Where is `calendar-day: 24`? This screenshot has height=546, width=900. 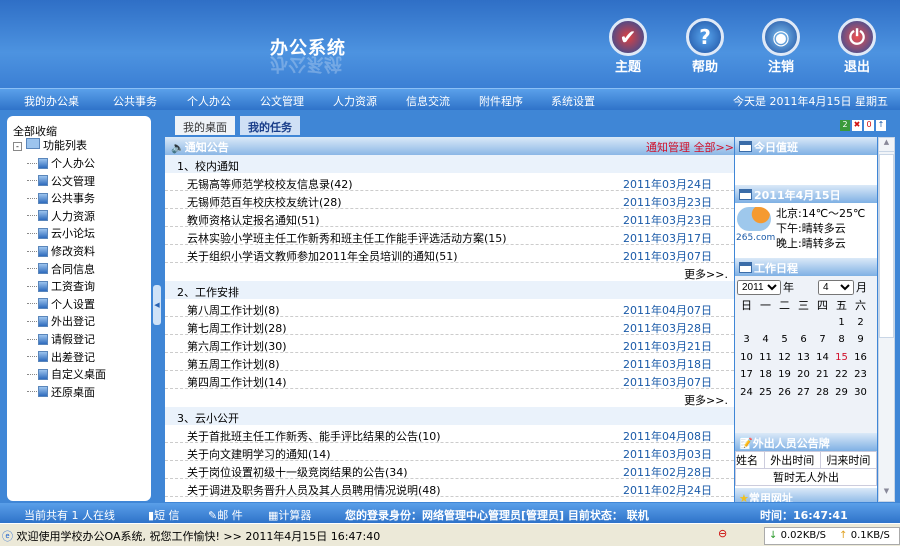
calendar-day: 24 is located at coordinates (746, 393).